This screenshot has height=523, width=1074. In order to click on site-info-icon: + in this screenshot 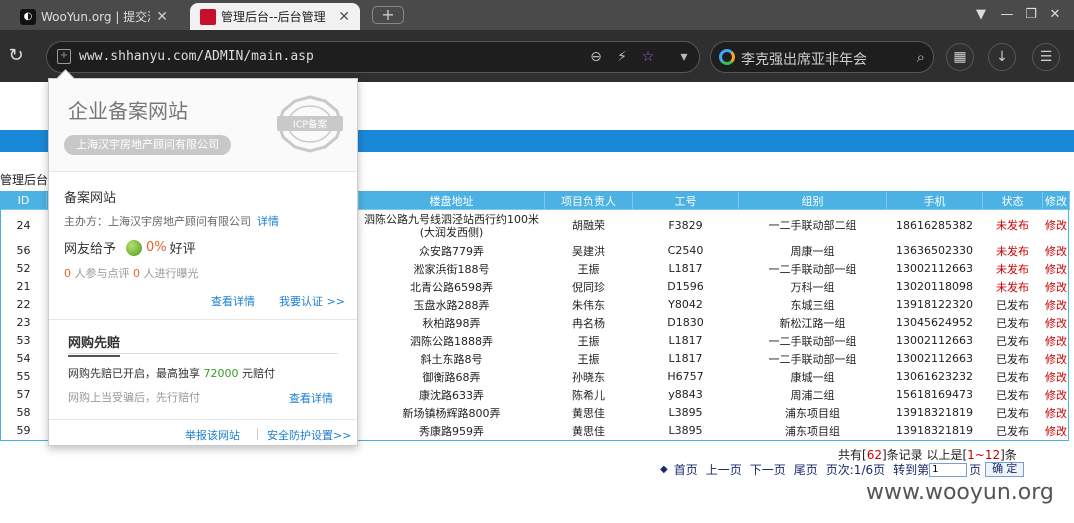, I will do `click(64, 56)`.